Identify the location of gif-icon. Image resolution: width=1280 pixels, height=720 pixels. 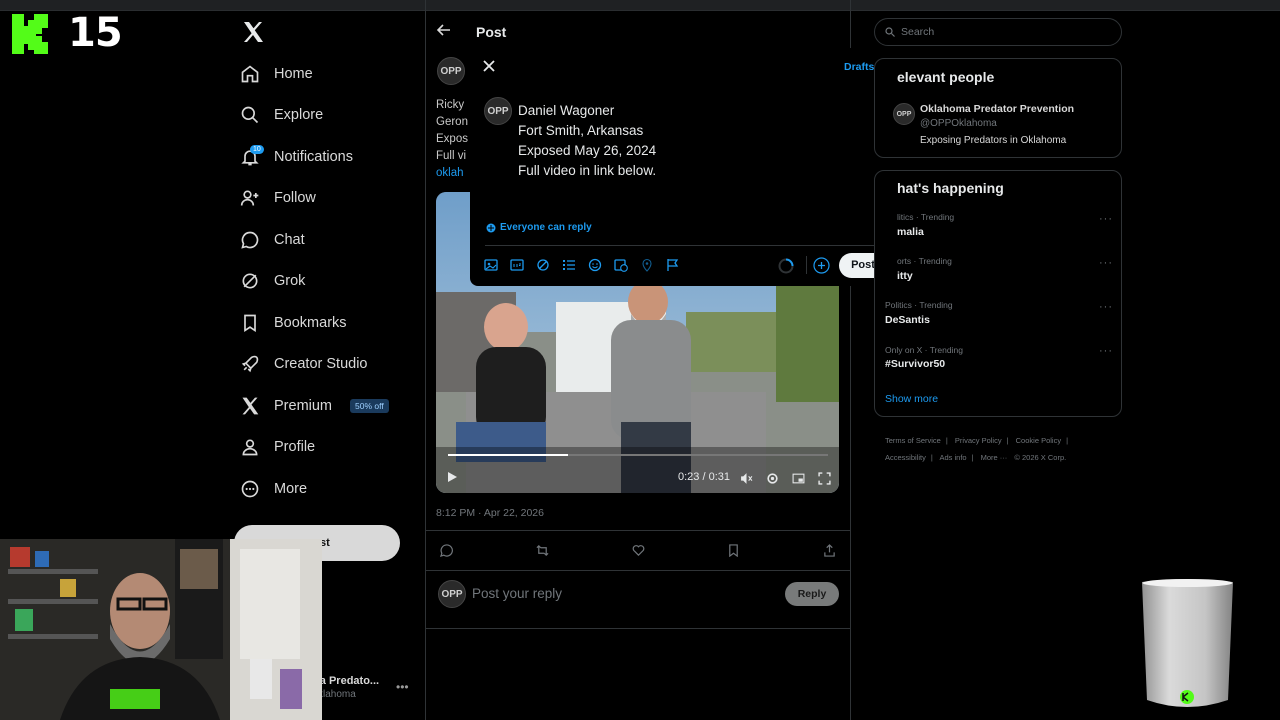
(517, 265).